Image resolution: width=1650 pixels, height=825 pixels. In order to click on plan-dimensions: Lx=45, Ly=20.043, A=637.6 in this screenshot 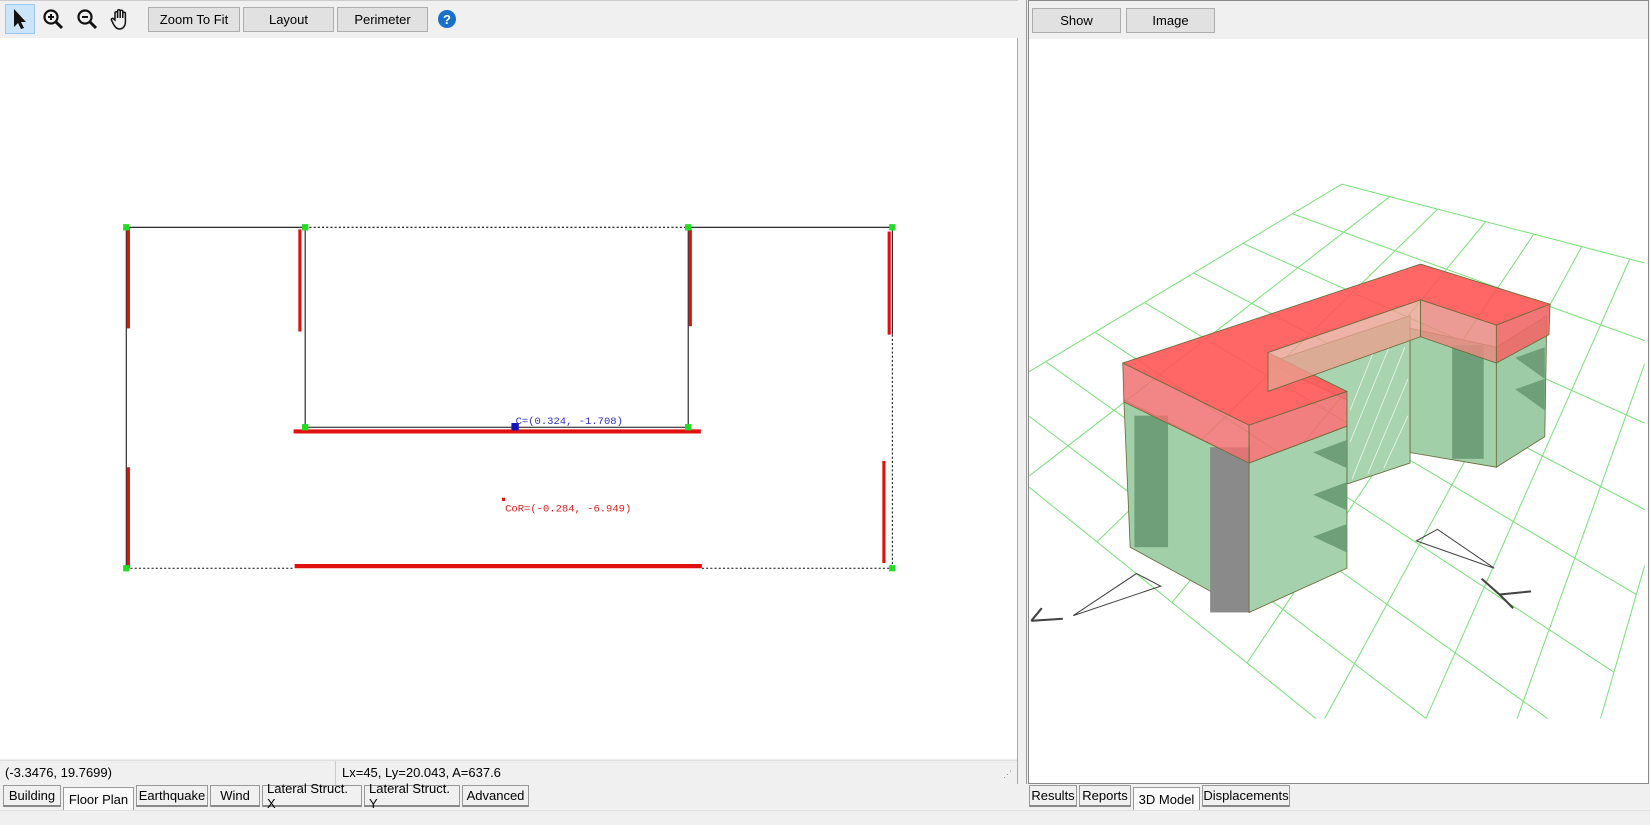, I will do `click(421, 772)`.